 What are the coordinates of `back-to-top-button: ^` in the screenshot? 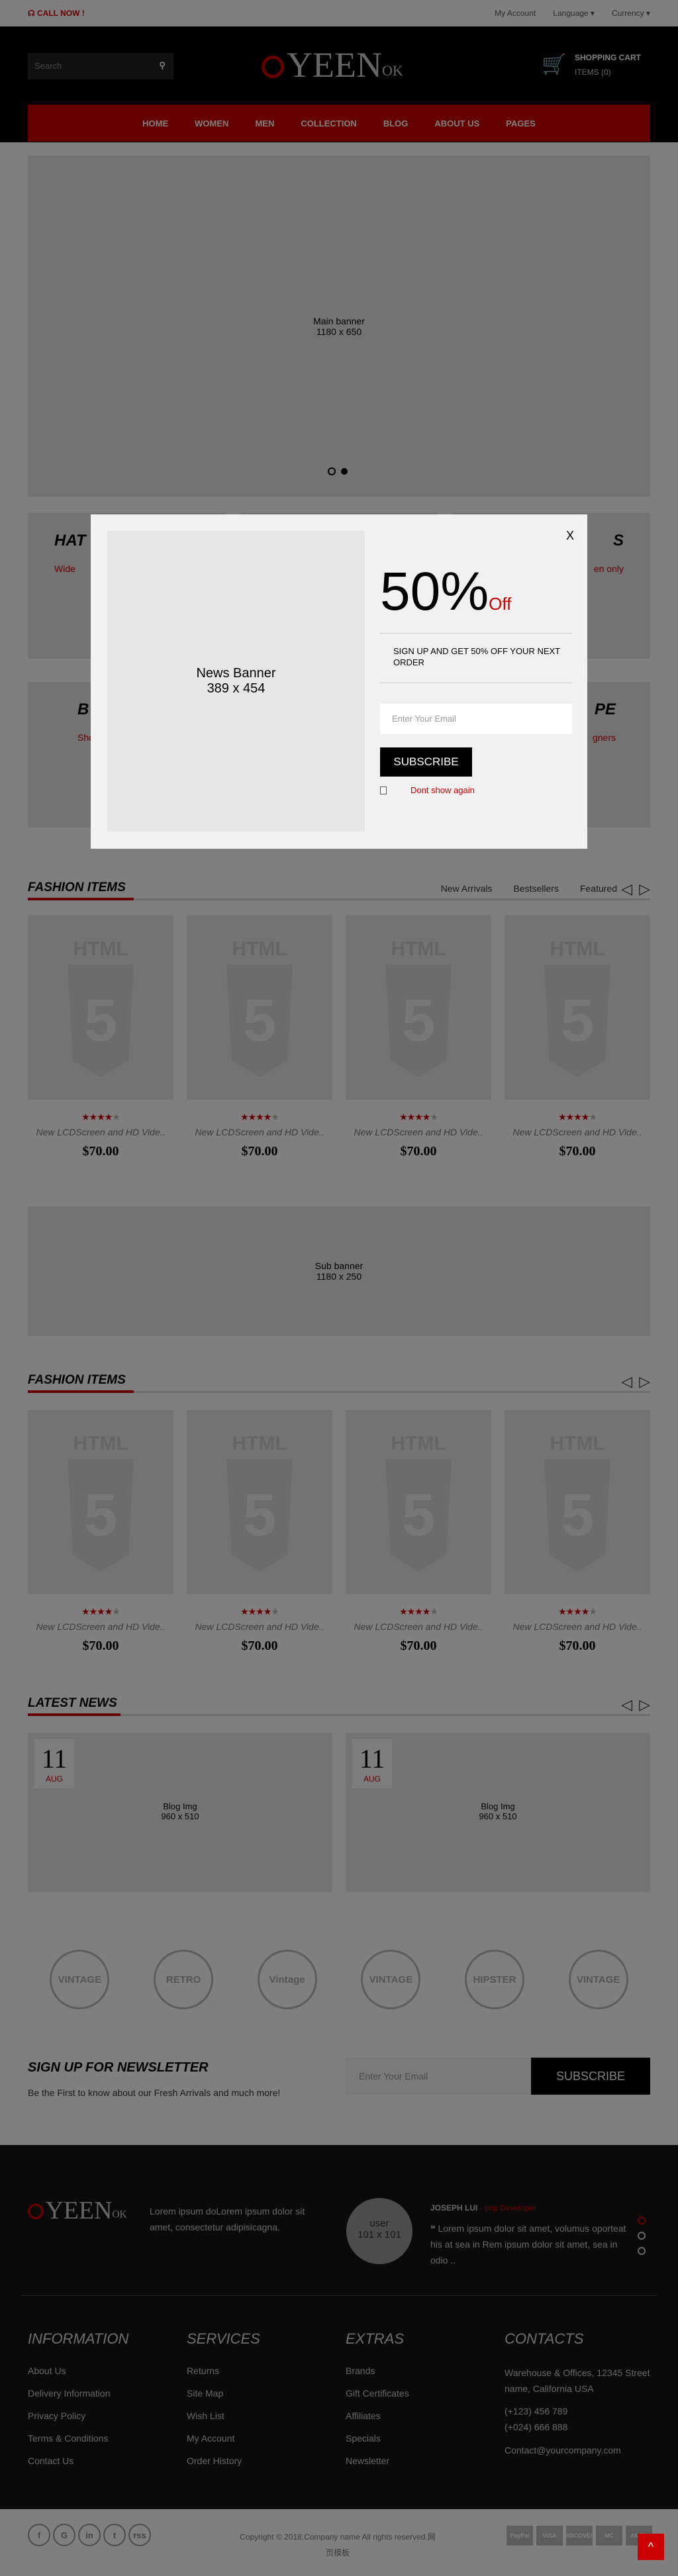 It's located at (651, 2547).